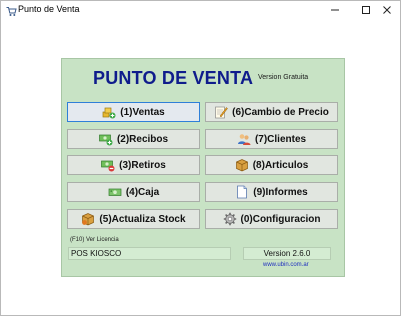 The width and height of the screenshot is (401, 316). What do you see at coordinates (142, 165) in the screenshot?
I see `retiros-label: (3)Retiros` at bounding box center [142, 165].